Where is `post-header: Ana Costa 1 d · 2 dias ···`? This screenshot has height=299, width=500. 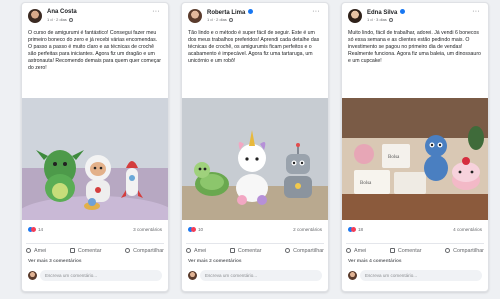 post-header: Ana Costa 1 d · 2 dias ··· is located at coordinates (95, 16).